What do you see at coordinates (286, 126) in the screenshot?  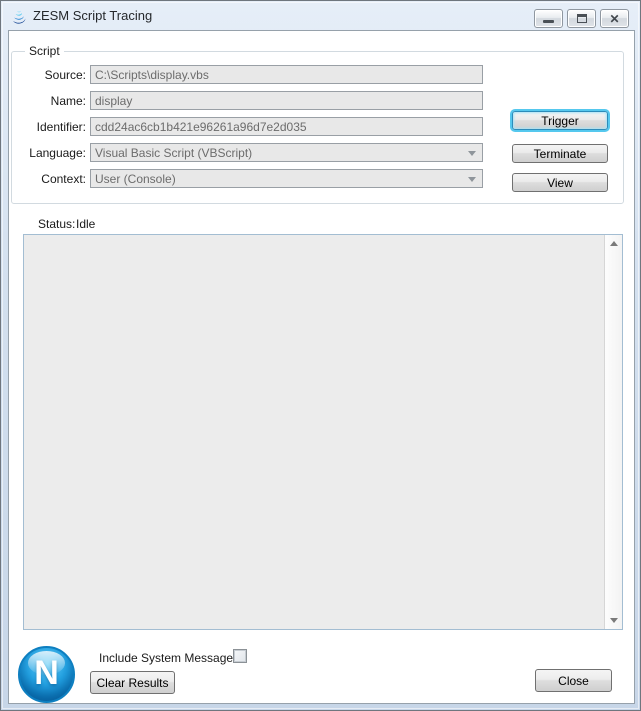 I see `identifier-field` at bounding box center [286, 126].